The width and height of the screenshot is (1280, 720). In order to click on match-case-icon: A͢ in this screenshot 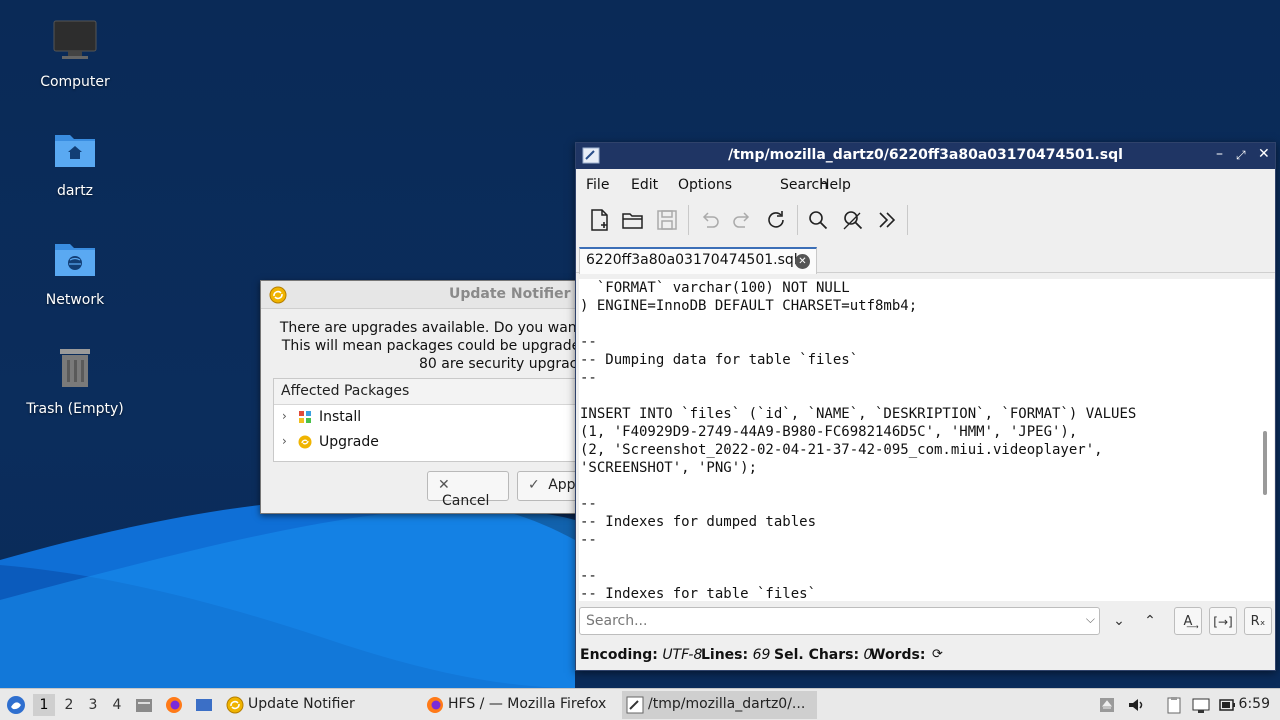, I will do `click(1188, 621)`.